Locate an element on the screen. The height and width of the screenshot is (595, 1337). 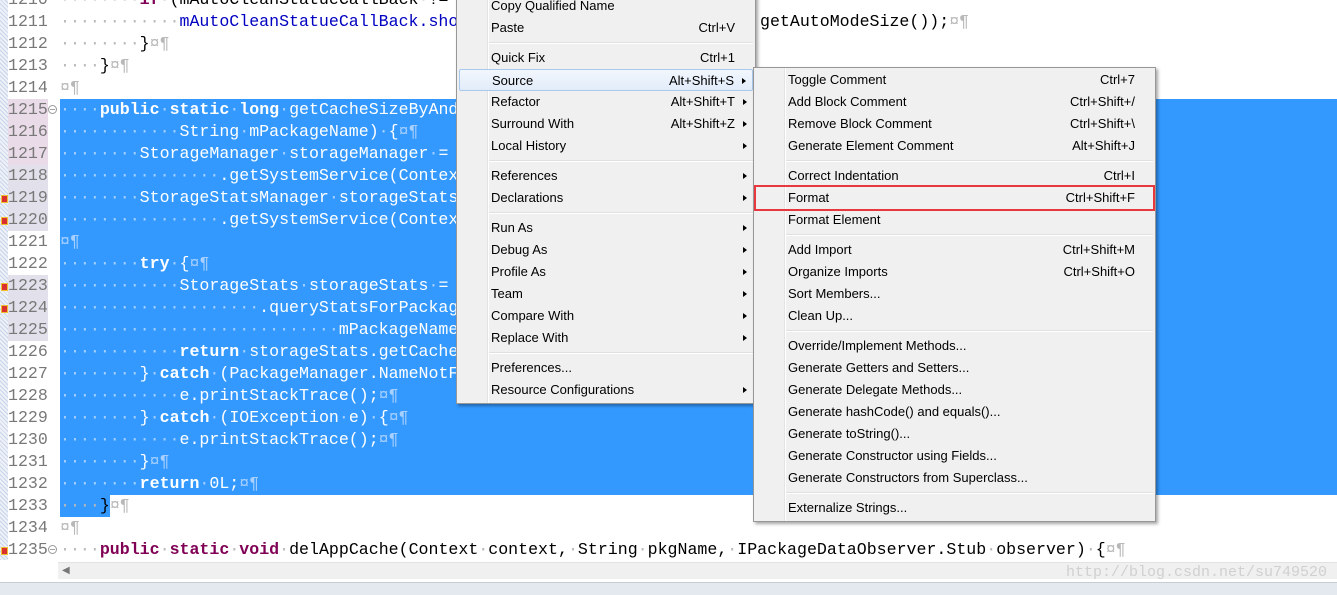
code-token: (PackageManager.NameNotF is located at coordinates (339, 373).